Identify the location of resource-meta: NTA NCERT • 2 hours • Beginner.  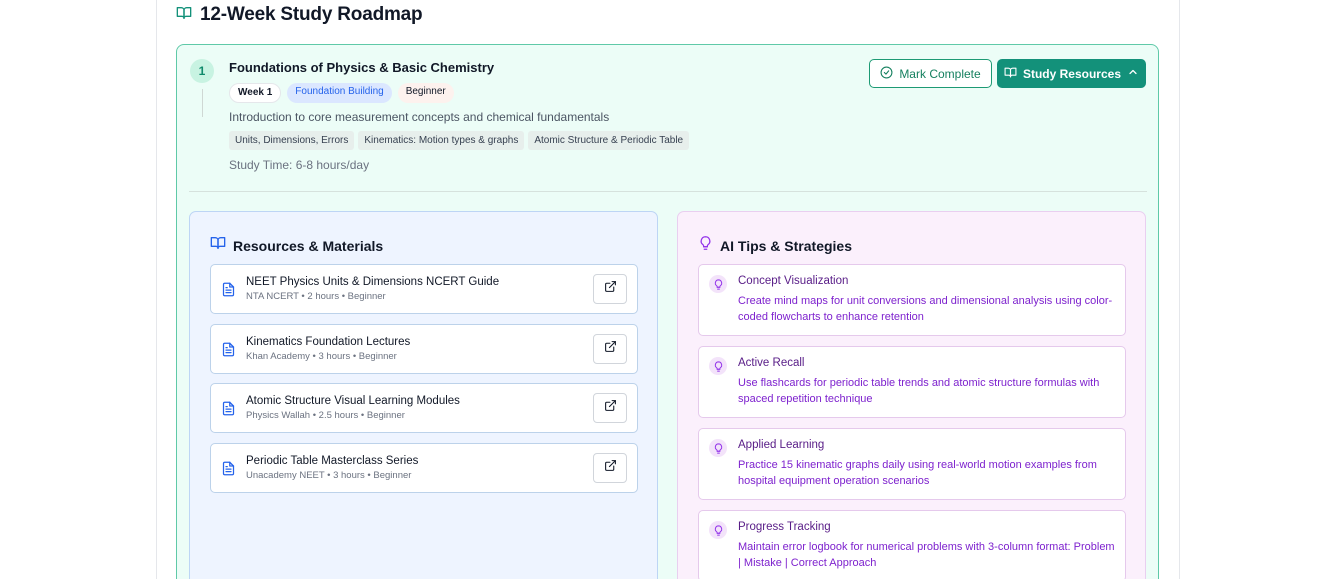
(316, 296).